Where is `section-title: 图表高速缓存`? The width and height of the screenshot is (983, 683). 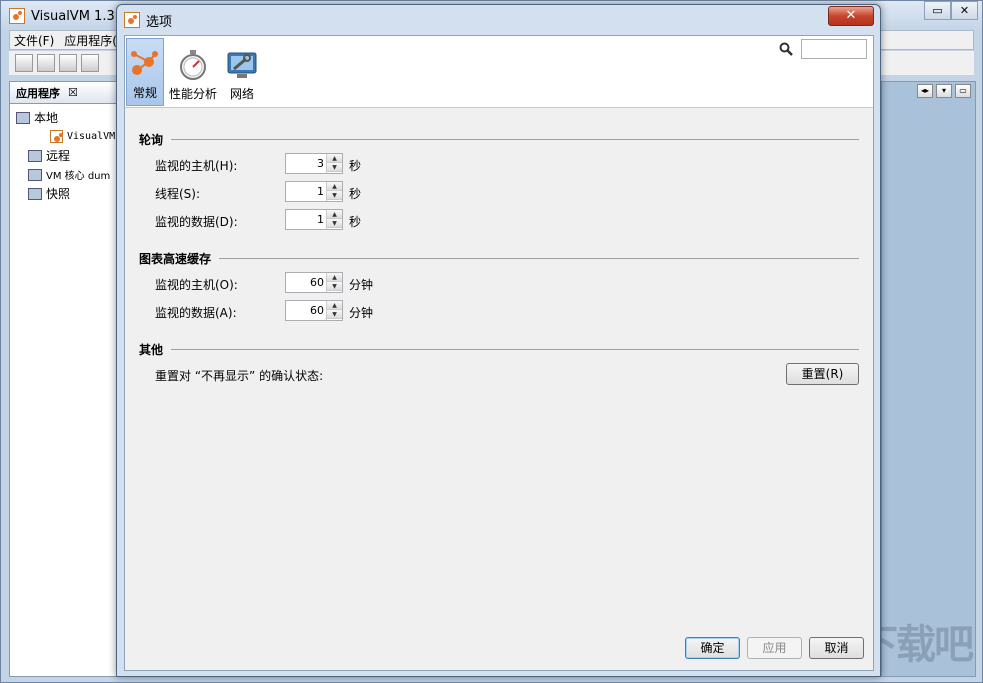 section-title: 图表高速缓存 is located at coordinates (175, 259).